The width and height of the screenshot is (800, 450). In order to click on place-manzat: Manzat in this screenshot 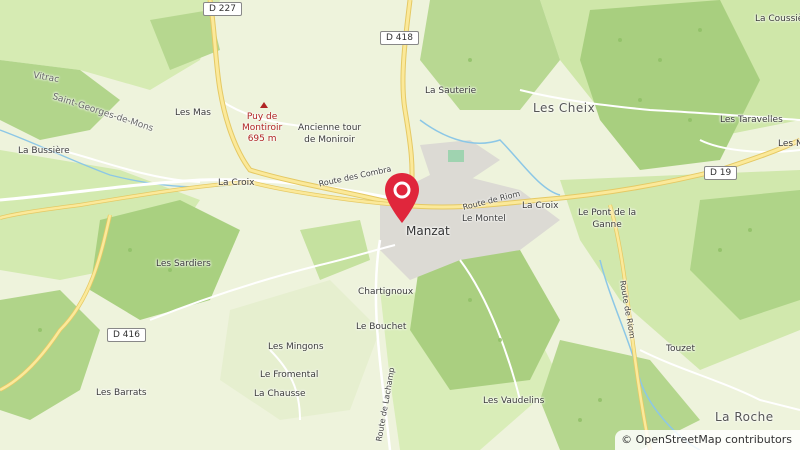, I will do `click(428, 231)`.